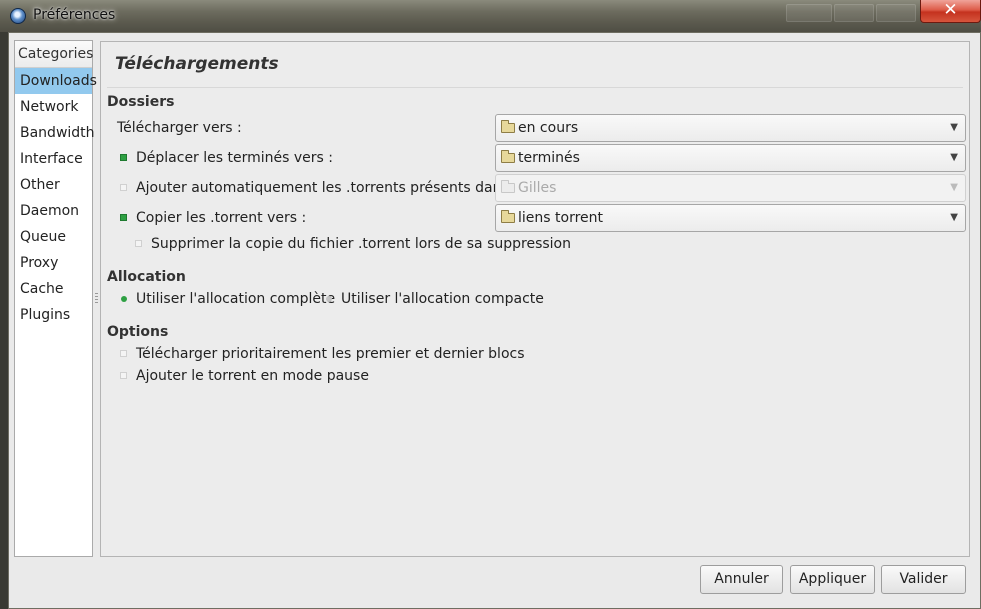 This screenshot has width=981, height=609. I want to click on move-completed-folder-select: terminés ▼, so click(730, 158).